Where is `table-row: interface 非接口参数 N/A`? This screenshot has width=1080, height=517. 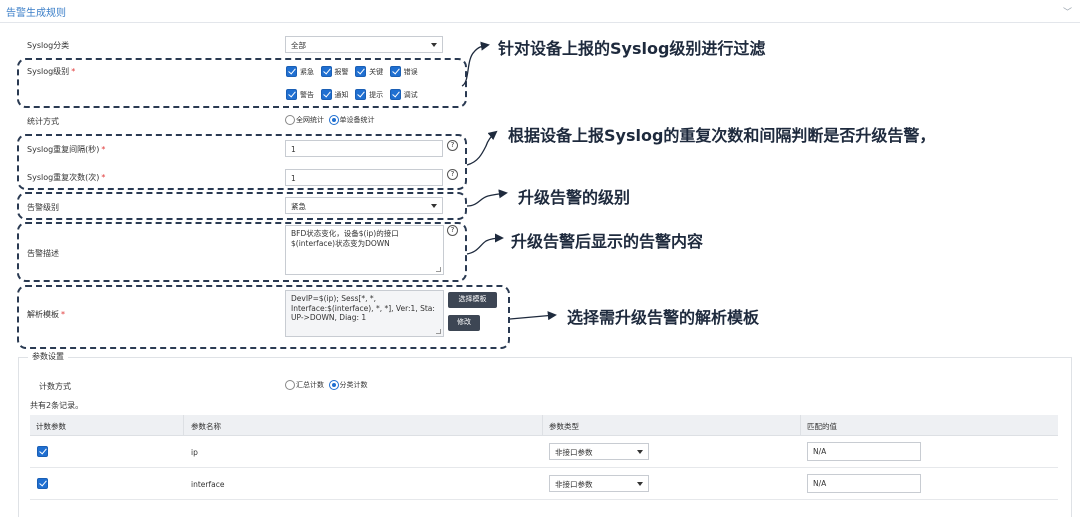 table-row: interface 非接口参数 N/A is located at coordinates (544, 484).